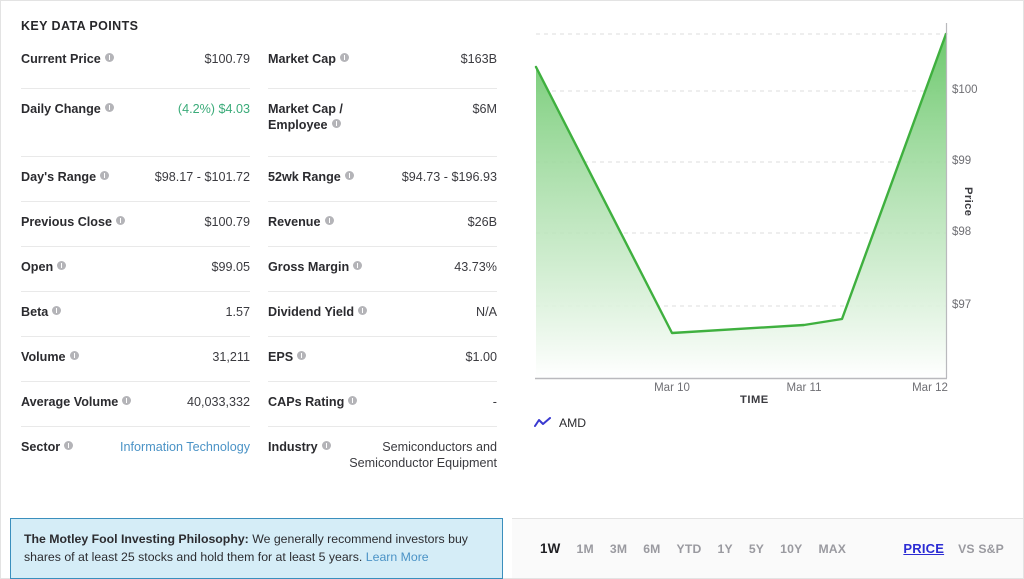 Image resolution: width=1024 pixels, height=579 pixels. Describe the element at coordinates (968, 202) in the screenshot. I see `y-axis-title: Price` at that location.